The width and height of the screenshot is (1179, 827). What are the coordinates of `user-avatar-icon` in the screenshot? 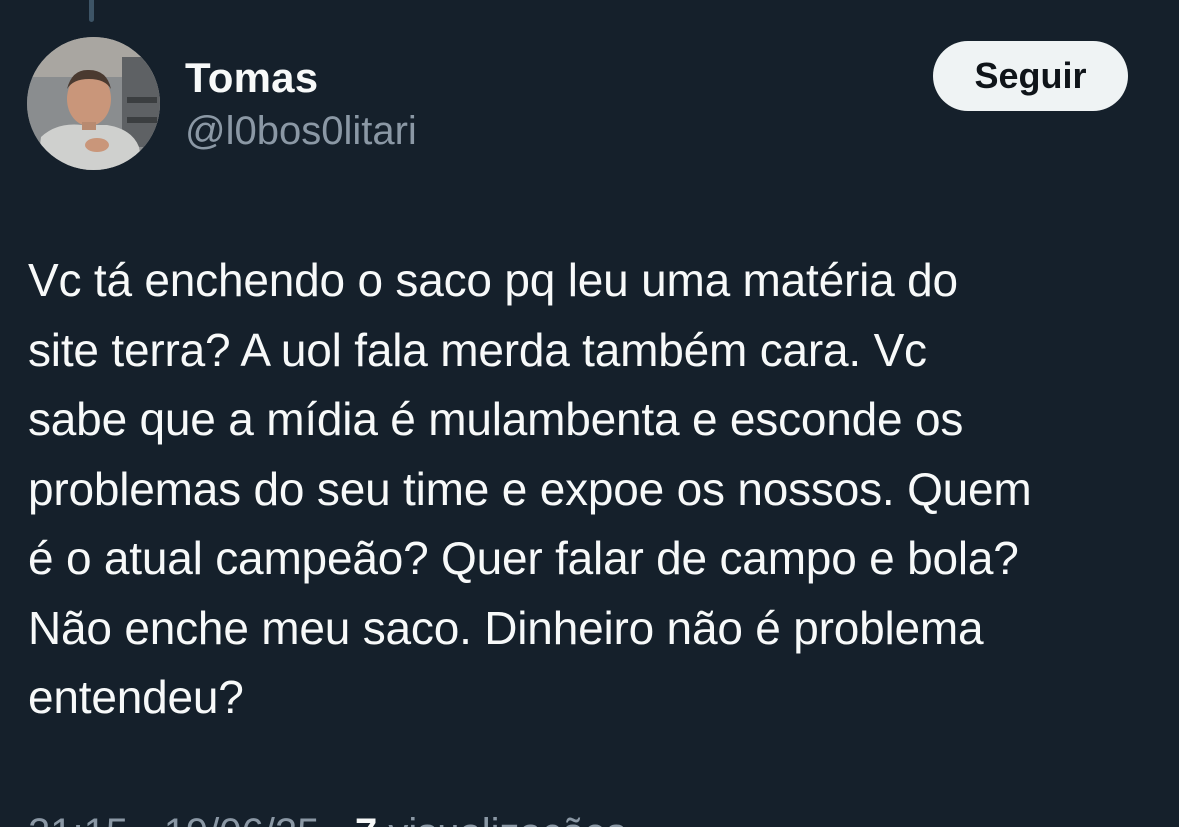 It's located at (93, 103).